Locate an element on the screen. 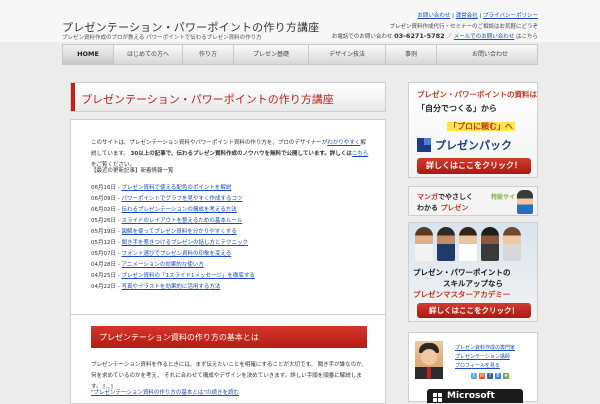 This screenshot has height=404, width=600. profile-links: プレゼン資料作成の専門家 プレゼンテーション講師 プロフィールを見る is located at coordinates (485, 357).